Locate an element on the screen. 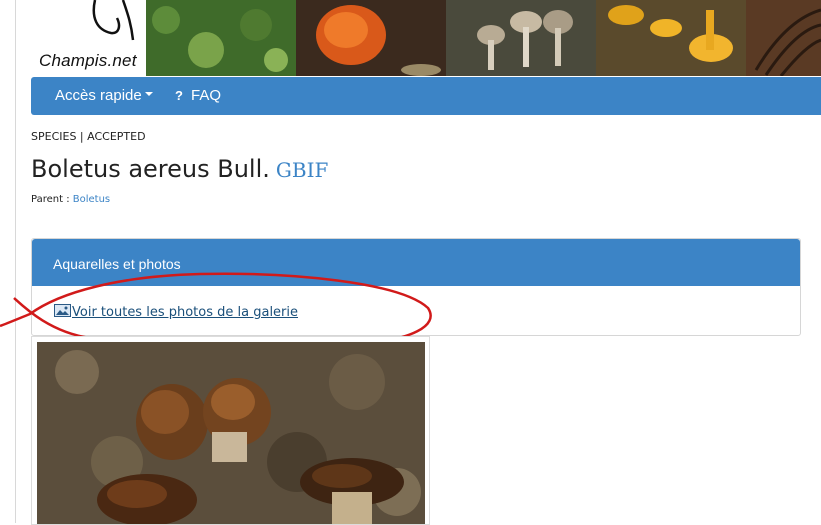  gallery-link-label: Voir toutes les photos de la galerie is located at coordinates (185, 312).